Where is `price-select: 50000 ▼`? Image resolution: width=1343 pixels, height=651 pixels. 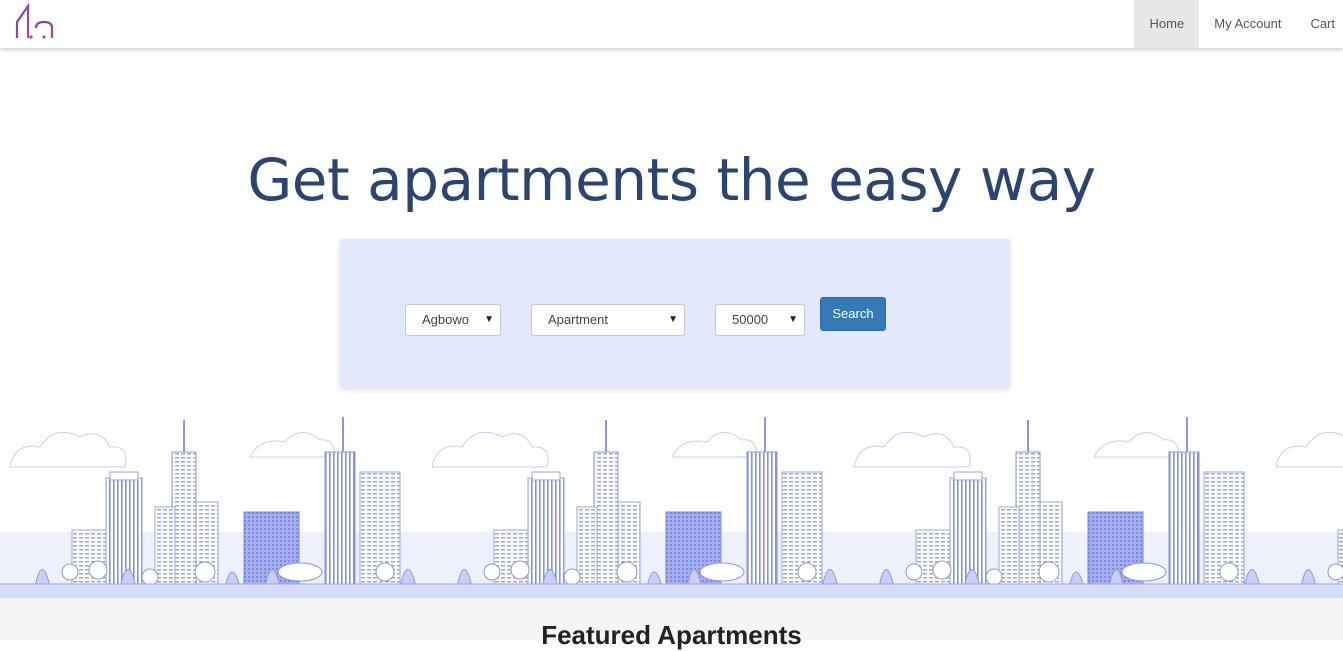 price-select: 50000 ▼ is located at coordinates (760, 320).